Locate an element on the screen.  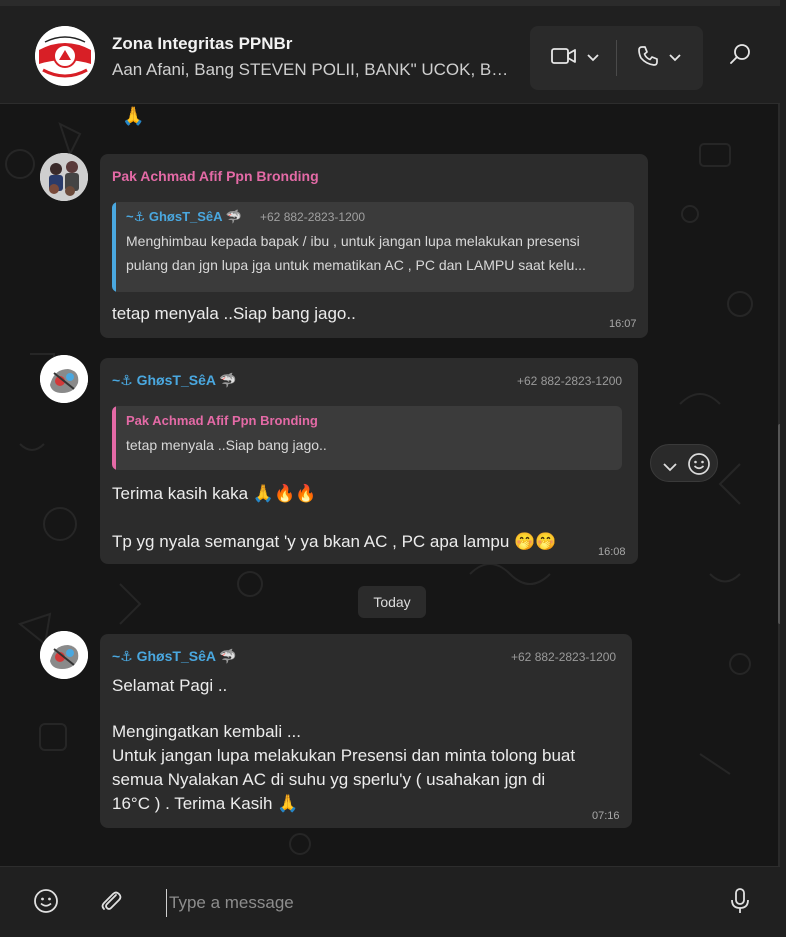
search-button is located at coordinates (740, 56).